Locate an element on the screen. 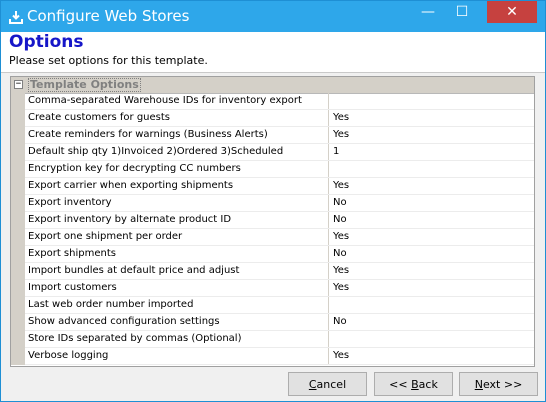  cancel-accelerator: C is located at coordinates (312, 384).